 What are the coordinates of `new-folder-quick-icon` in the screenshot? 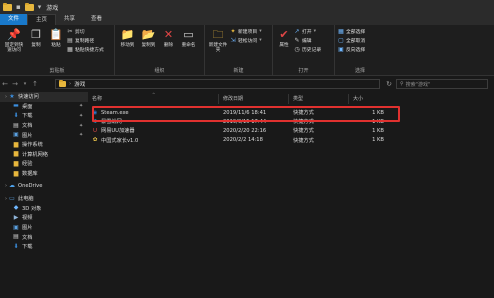 It's located at (29, 6).